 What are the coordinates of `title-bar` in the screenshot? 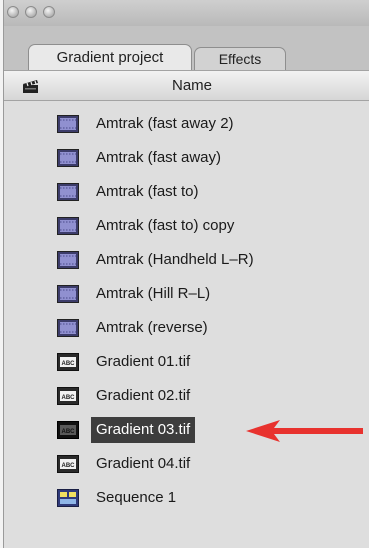 It's located at (186, 13).